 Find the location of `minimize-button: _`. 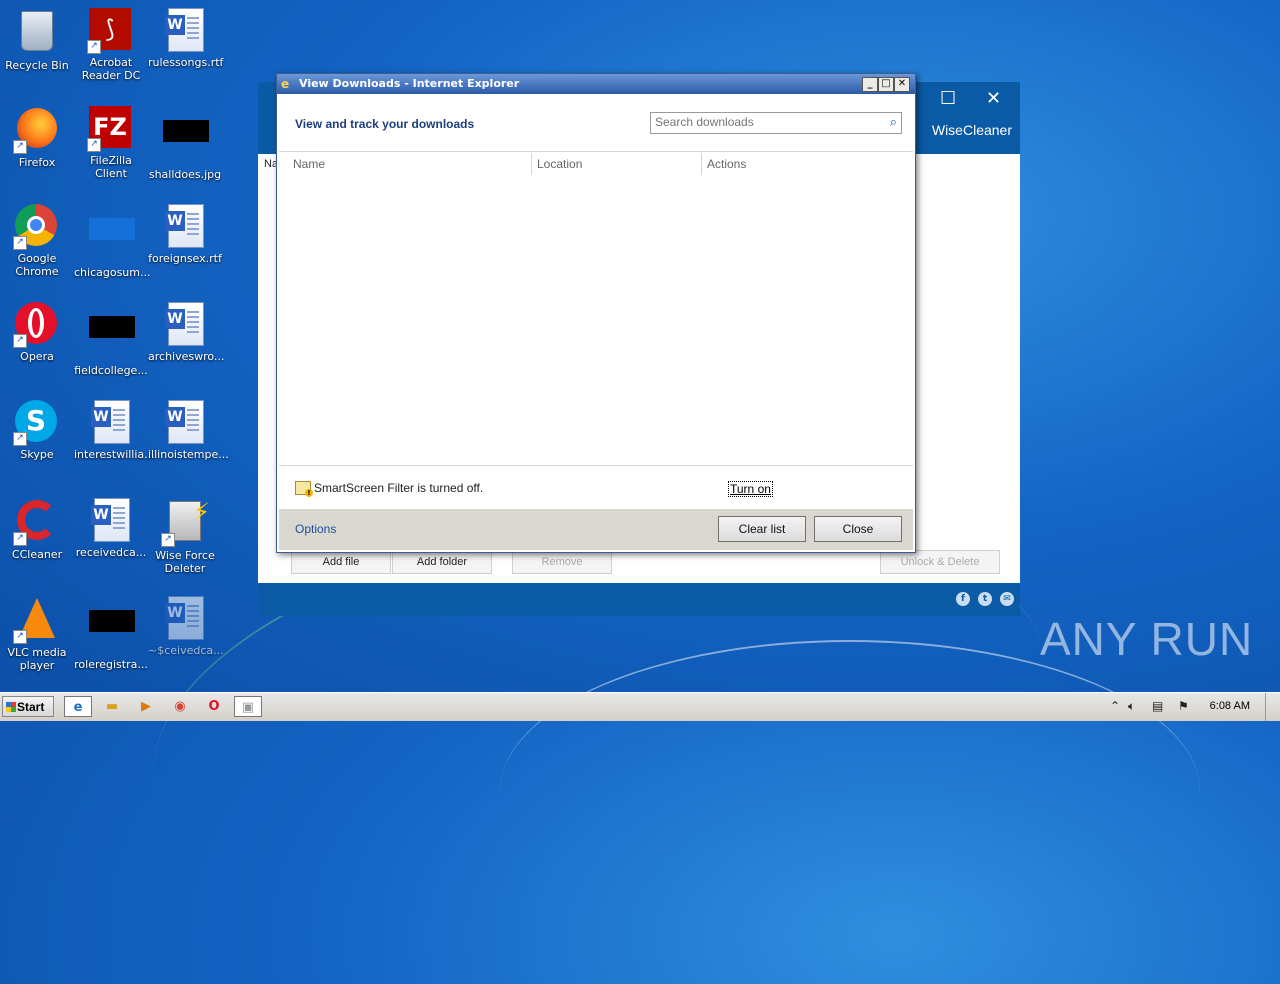

minimize-button: _ is located at coordinates (870, 84).